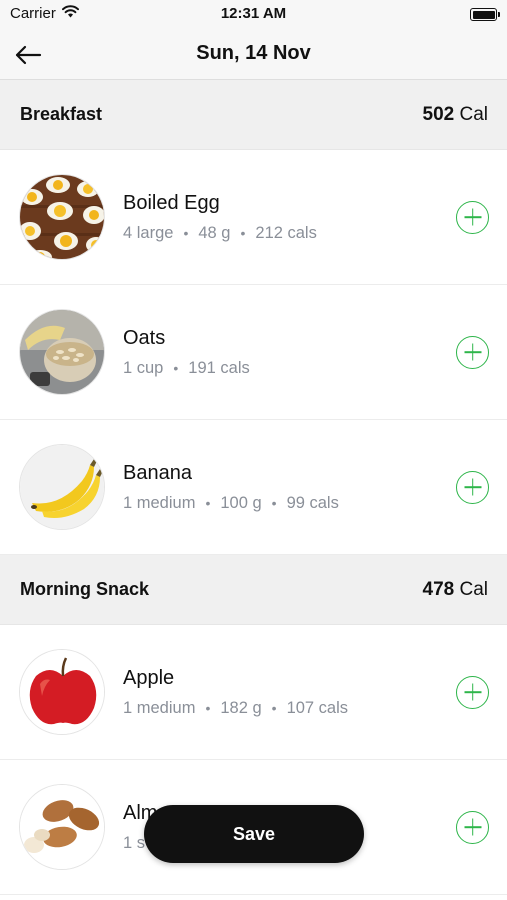 Image resolution: width=507 pixels, height=900 pixels. I want to click on section-header-morning-snack: Morning Snack 478 Cal, so click(253, 590).